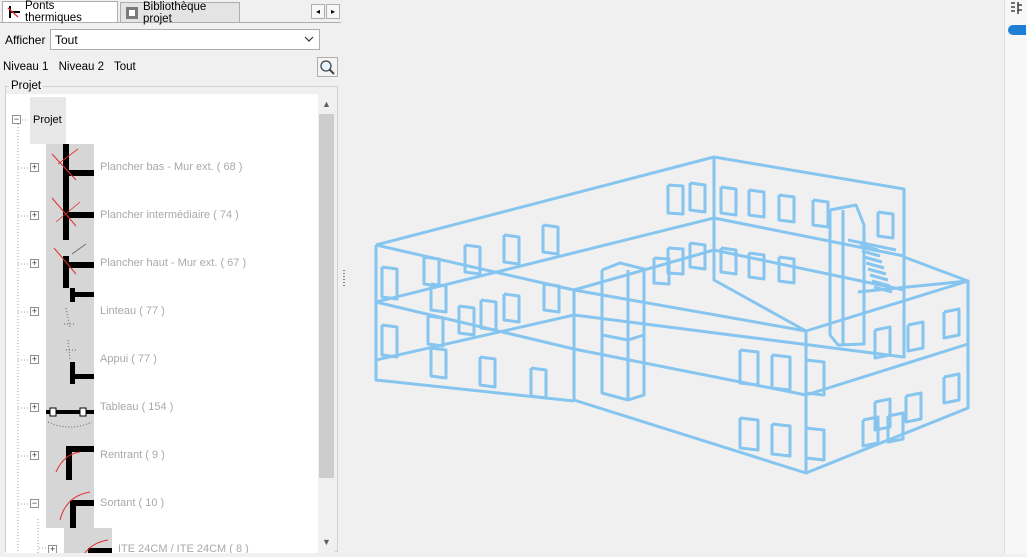 The image size is (1027, 557). Describe the element at coordinates (16, 119) in the screenshot. I see `tree-collapse-toggle: −` at that location.